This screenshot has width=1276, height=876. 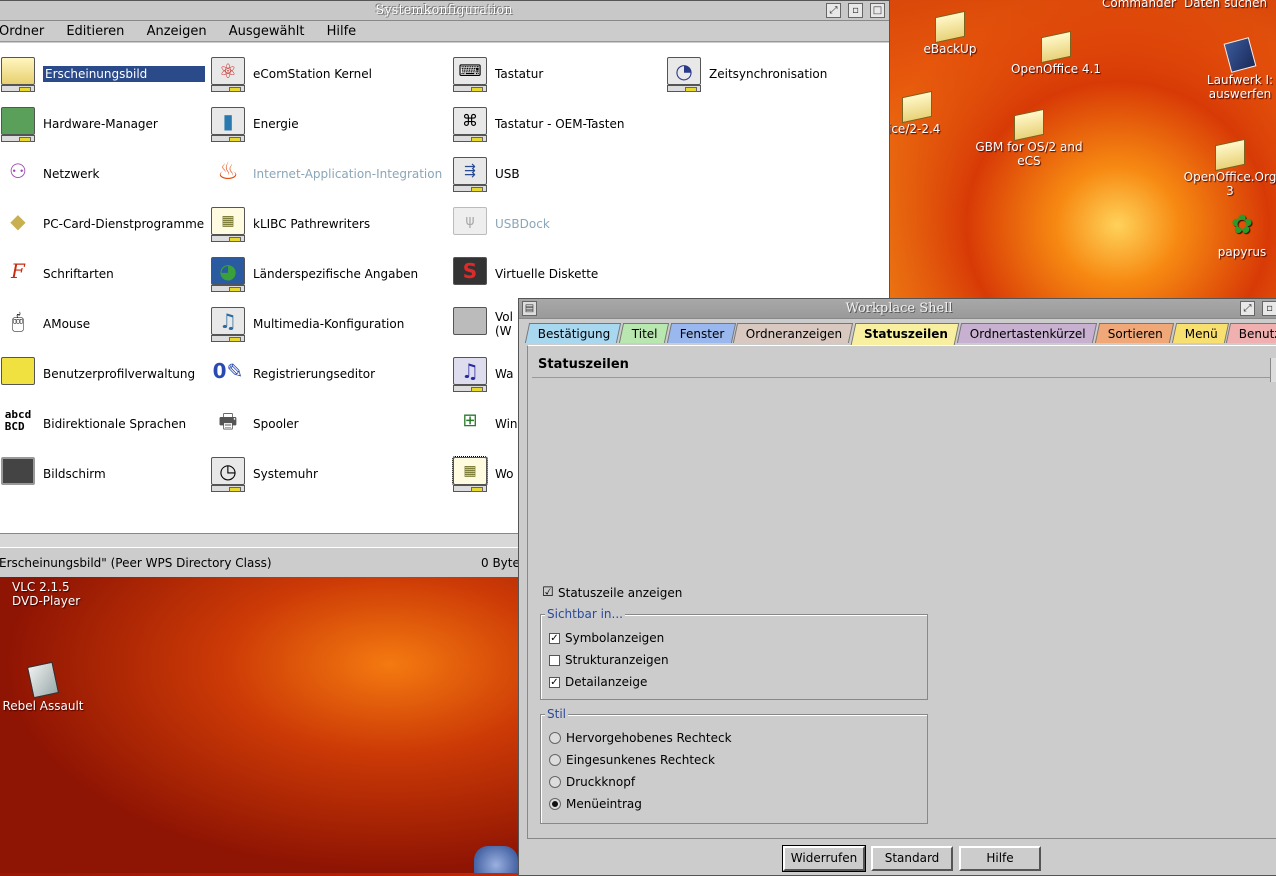 What do you see at coordinates (592, 782) in the screenshot?
I see `radio-druckknopf: Druckknopf` at bounding box center [592, 782].